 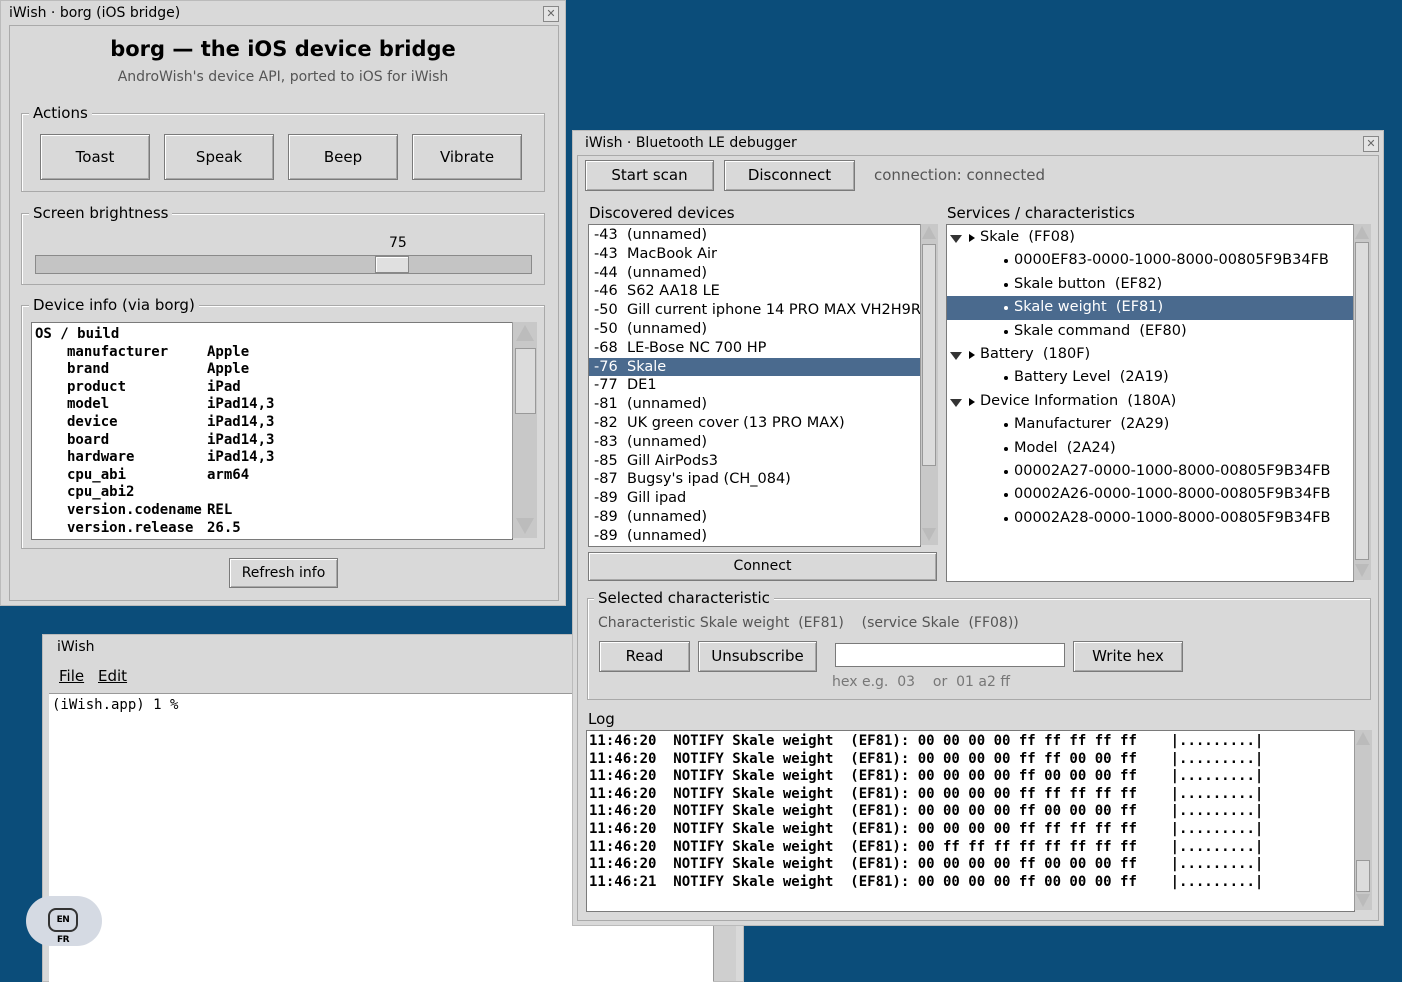 What do you see at coordinates (972, 401) in the screenshot?
I see `expander-arrow-icon` at bounding box center [972, 401].